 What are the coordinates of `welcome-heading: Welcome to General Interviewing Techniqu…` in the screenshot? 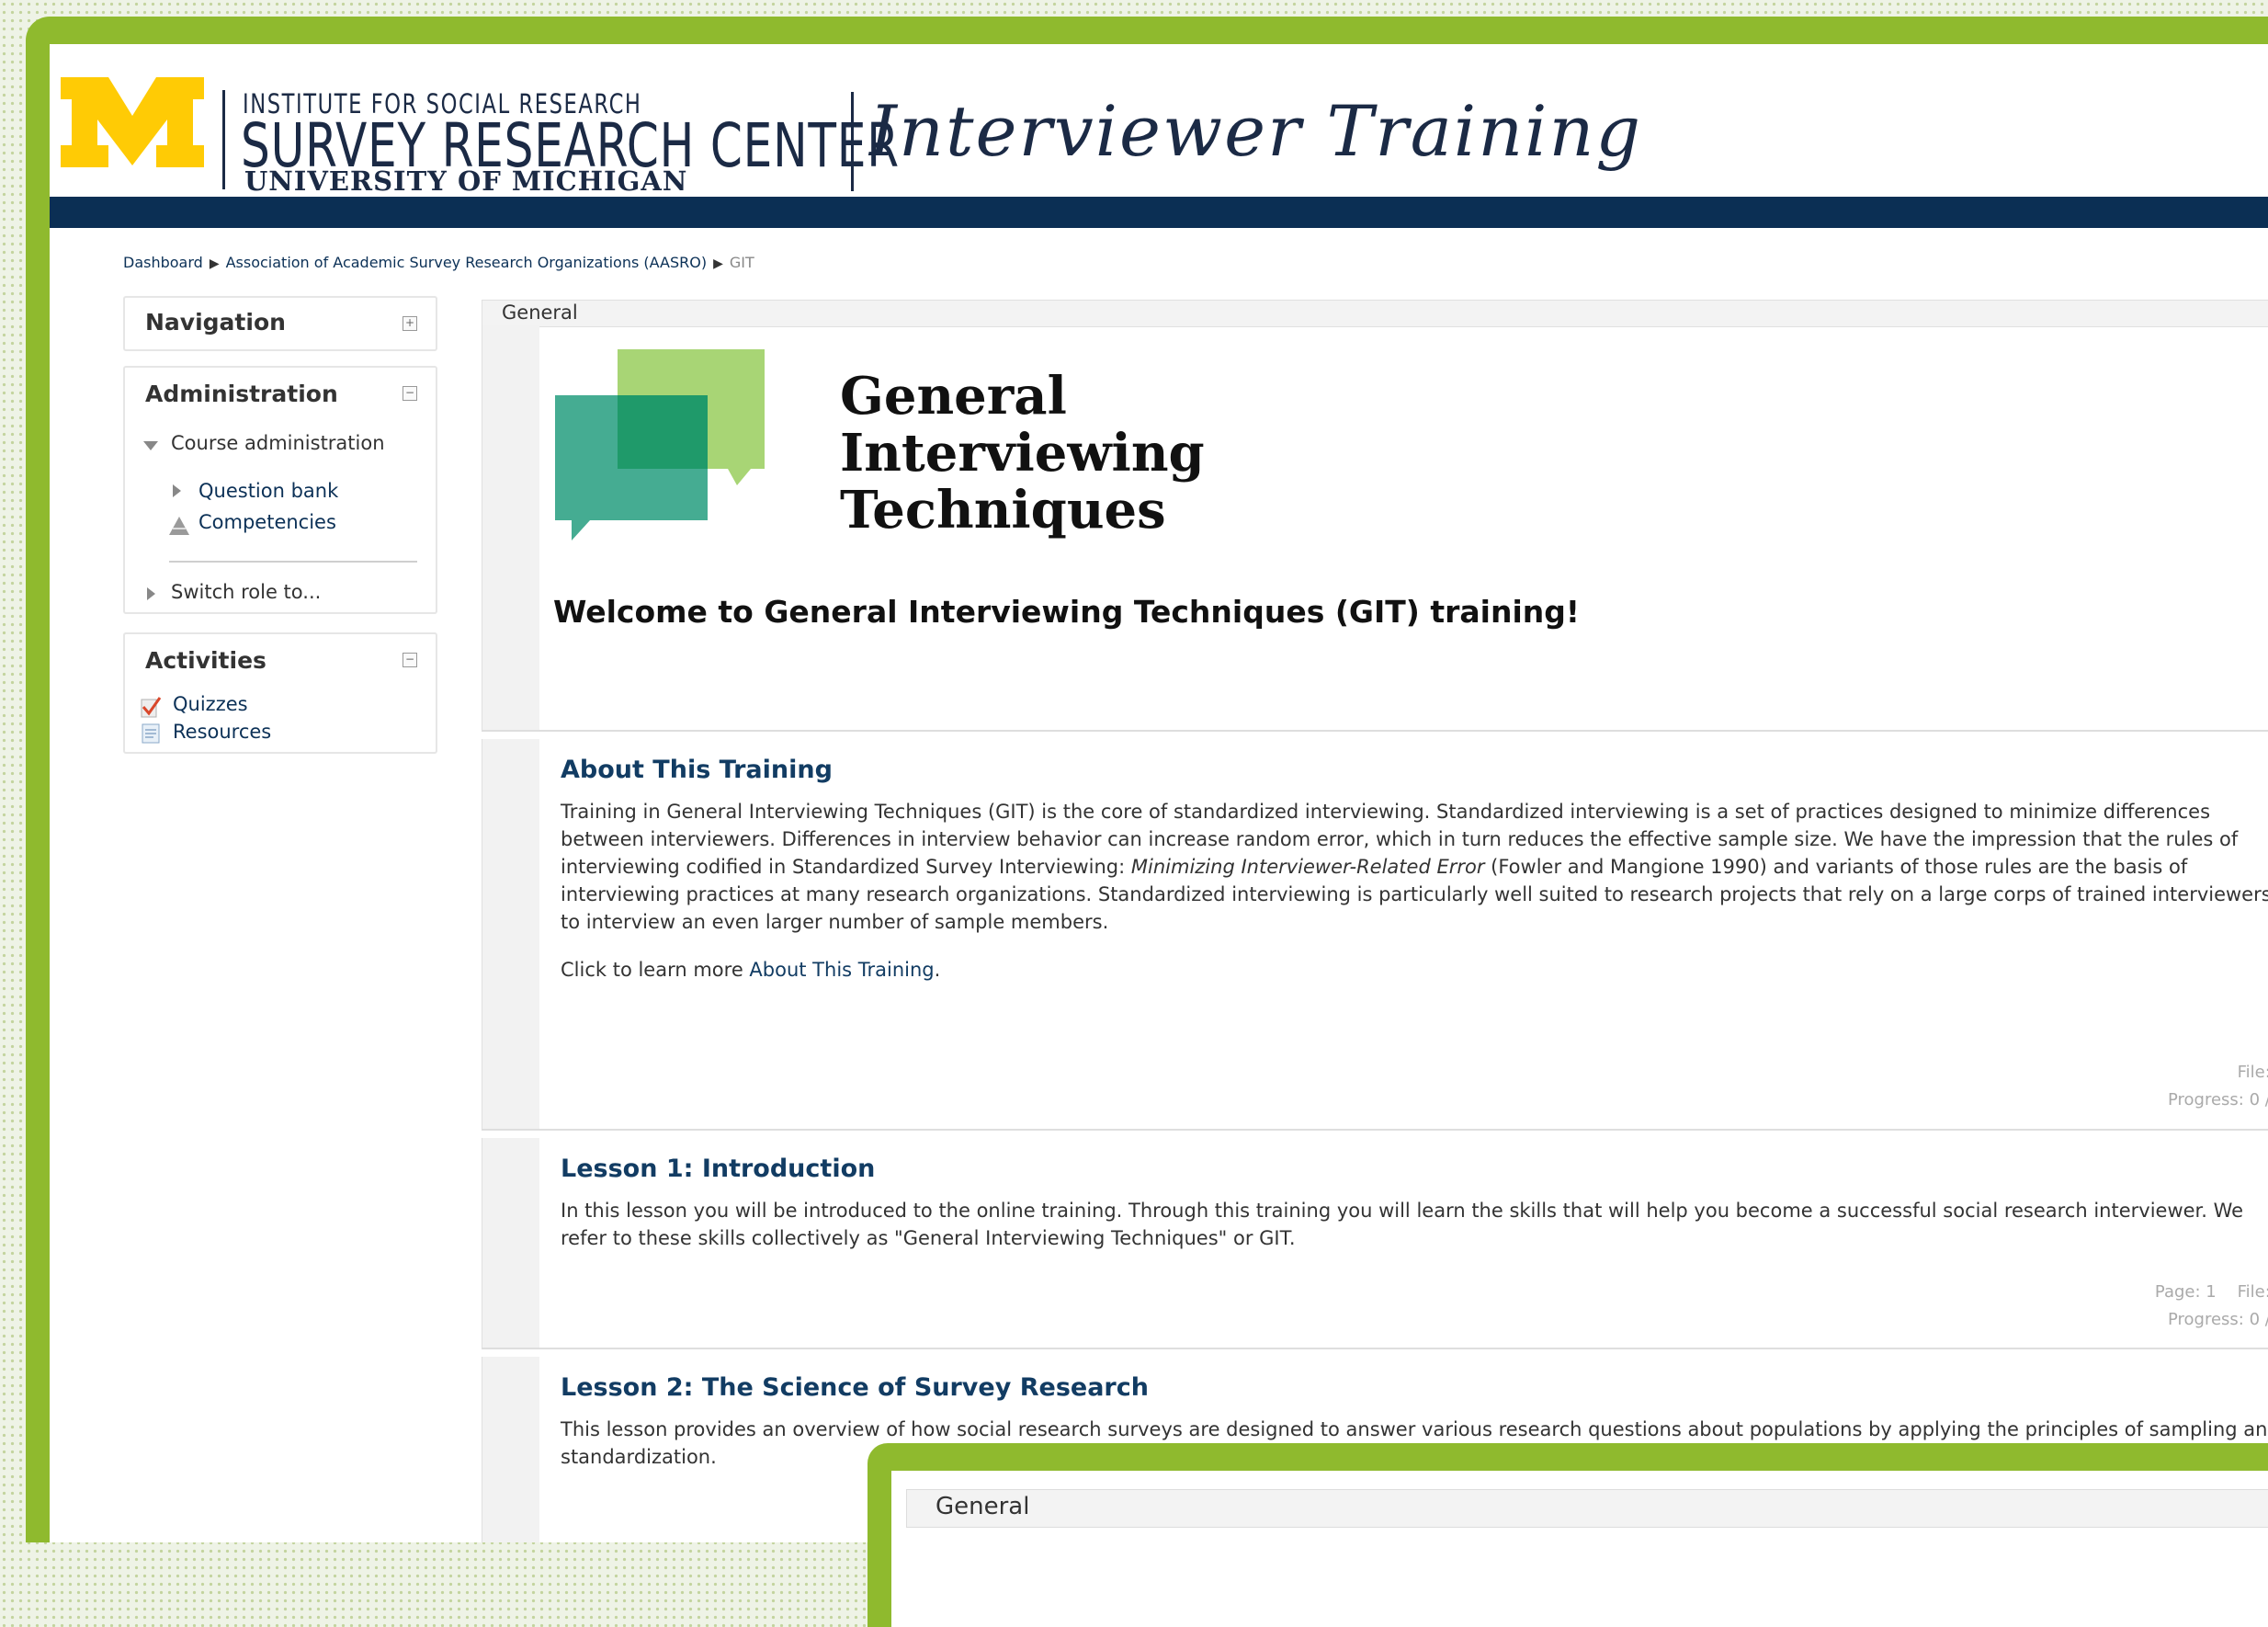 It's located at (1067, 612).